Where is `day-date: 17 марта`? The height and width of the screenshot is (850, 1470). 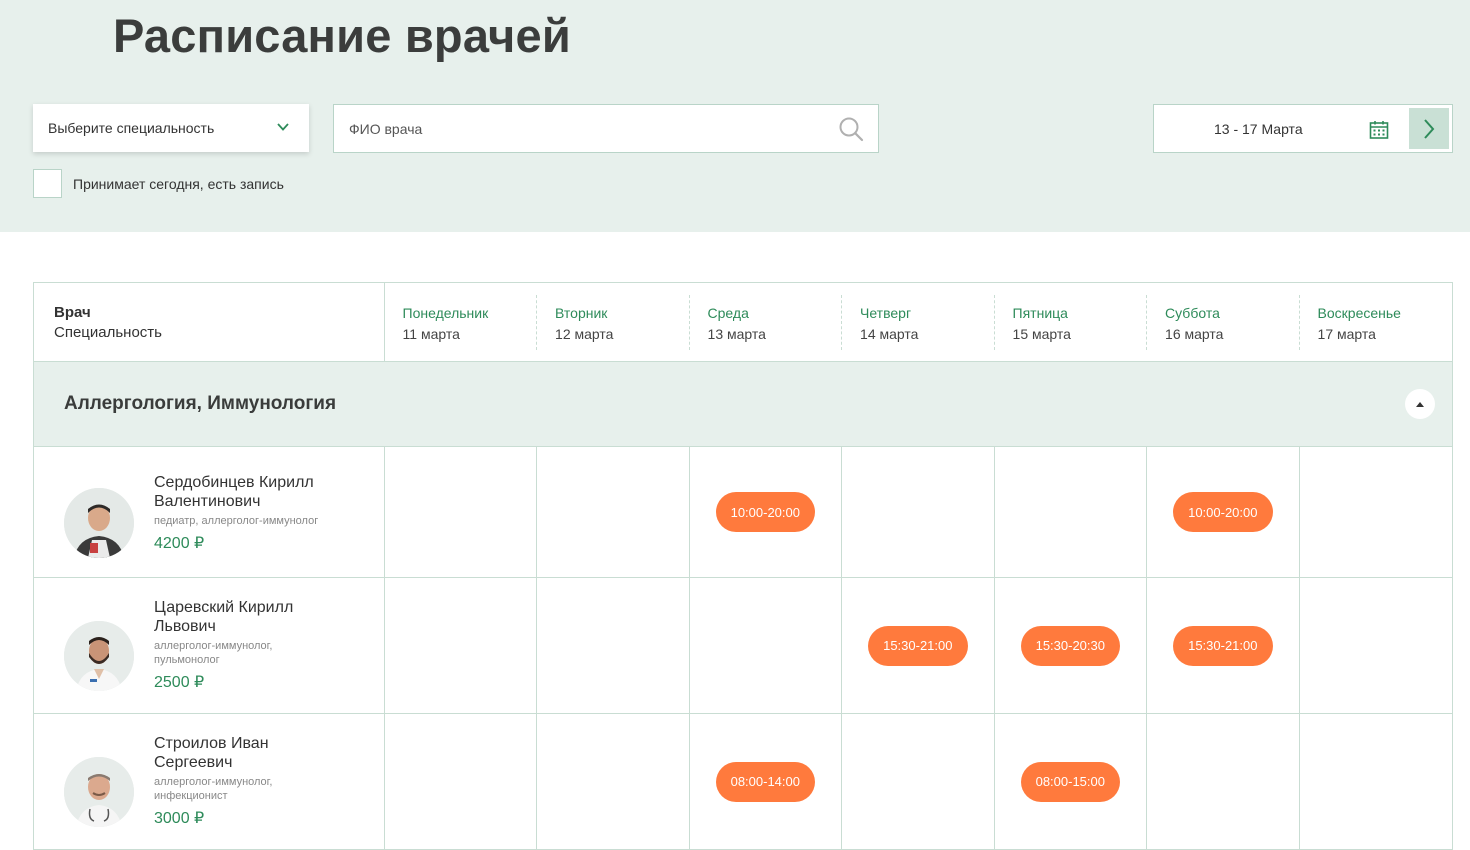
day-date: 17 марта is located at coordinates (1346, 334).